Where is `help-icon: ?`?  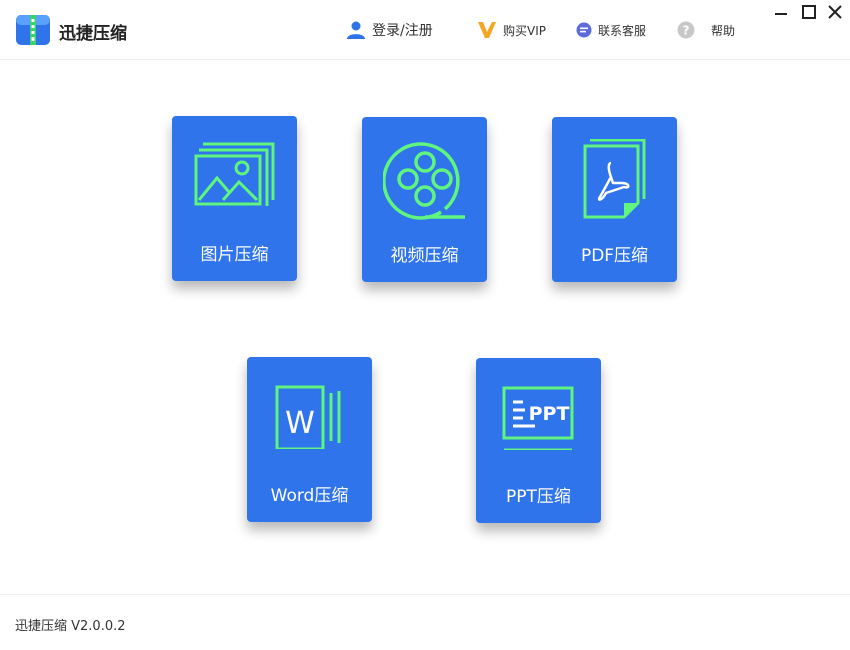 help-icon: ? is located at coordinates (686, 30).